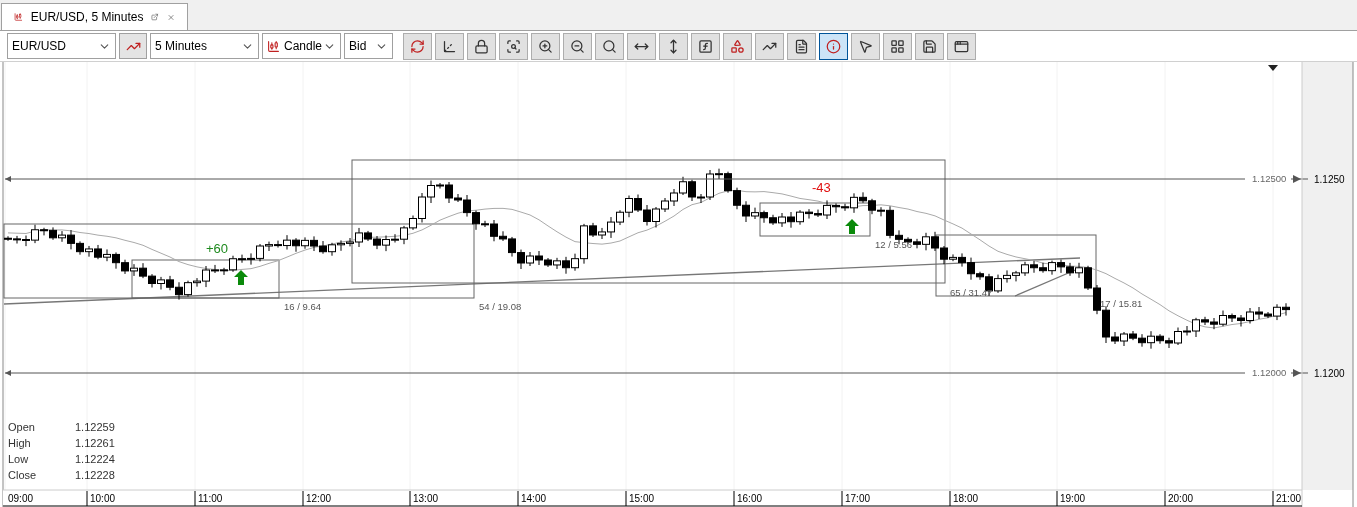 This screenshot has width=1357, height=507. I want to click on time-axis-label: 20:00, so click(1181, 498).